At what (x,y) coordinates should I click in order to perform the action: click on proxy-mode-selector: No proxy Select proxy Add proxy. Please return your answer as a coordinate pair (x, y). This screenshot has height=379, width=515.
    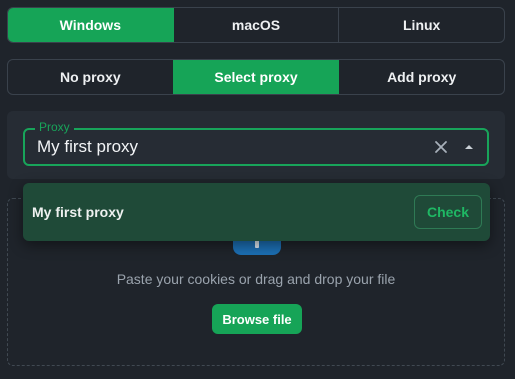
    Looking at the image, I should click on (256, 77).